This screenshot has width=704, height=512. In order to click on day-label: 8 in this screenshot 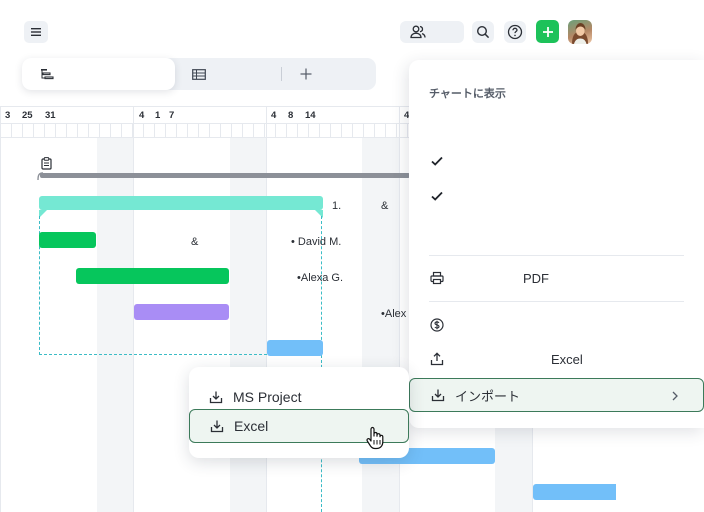, I will do `click(291, 115)`.